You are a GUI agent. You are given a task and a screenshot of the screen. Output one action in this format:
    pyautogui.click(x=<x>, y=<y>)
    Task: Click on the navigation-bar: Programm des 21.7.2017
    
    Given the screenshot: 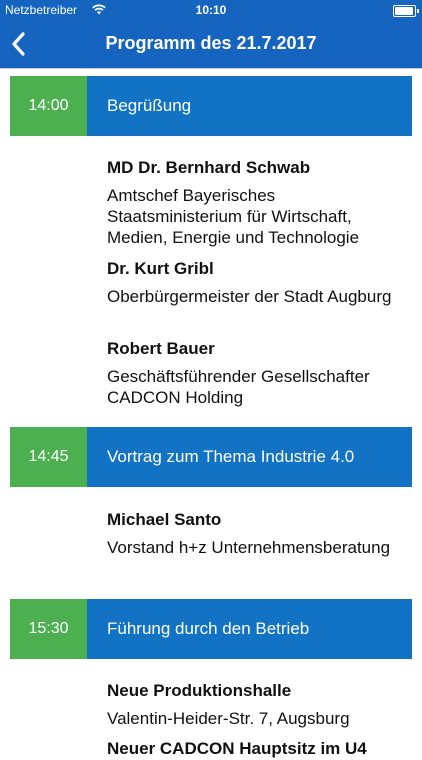 What is the action you would take?
    pyautogui.click(x=211, y=44)
    